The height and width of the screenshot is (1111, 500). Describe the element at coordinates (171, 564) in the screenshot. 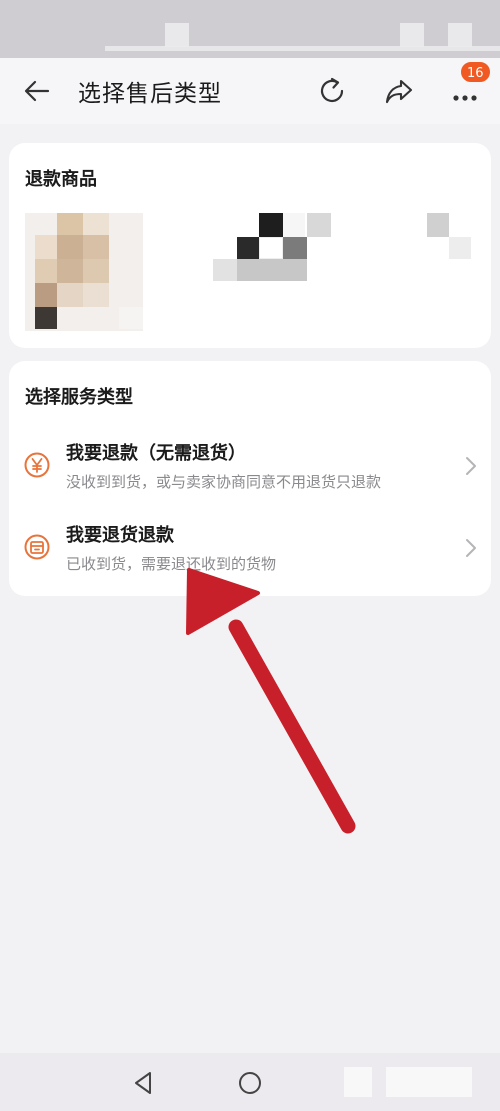

I see `option-description: 已收到货，需要退还收到的货物` at that location.